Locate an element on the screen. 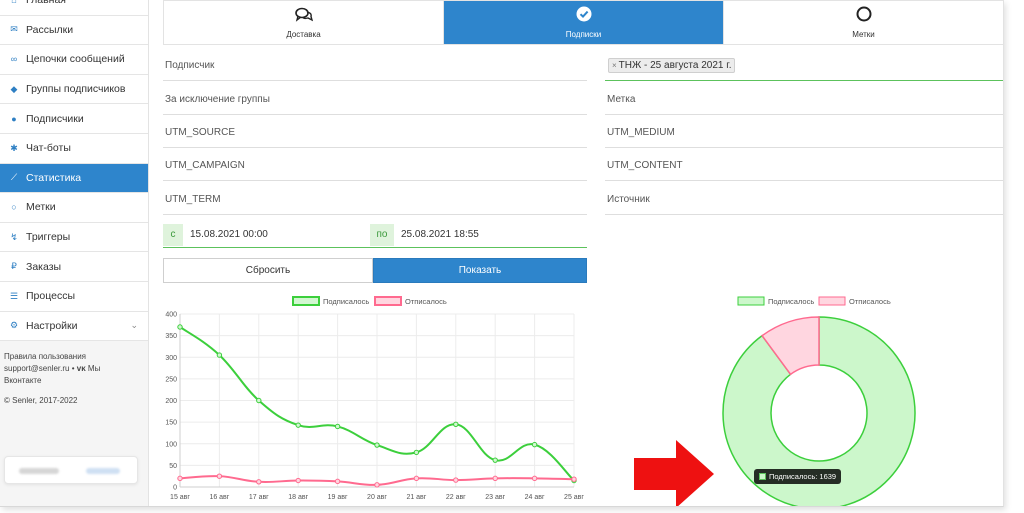 The image size is (1024, 513). date-to-field: по 25.08.2021 18:55 is located at coordinates (478, 235).